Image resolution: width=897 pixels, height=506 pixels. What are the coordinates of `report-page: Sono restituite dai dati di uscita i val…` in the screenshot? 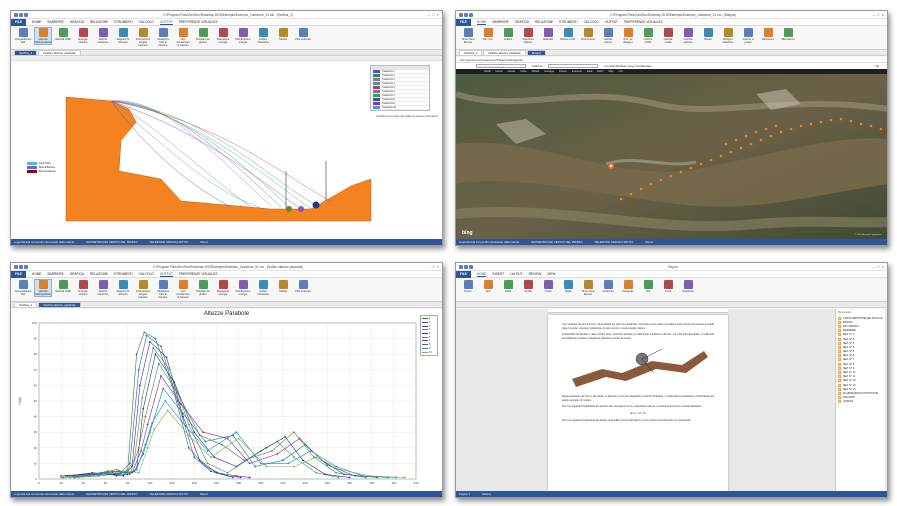 It's located at (638, 403).